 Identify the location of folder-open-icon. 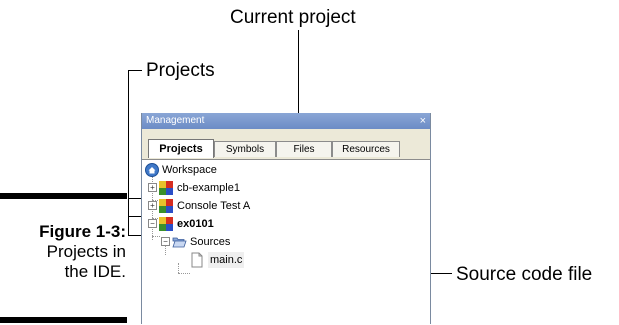
(179, 242).